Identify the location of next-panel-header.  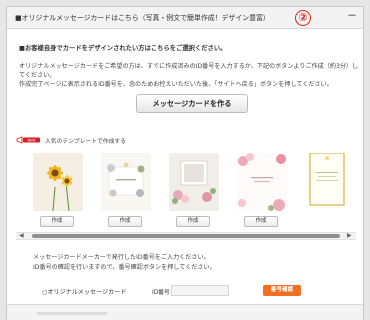
(185, 312).